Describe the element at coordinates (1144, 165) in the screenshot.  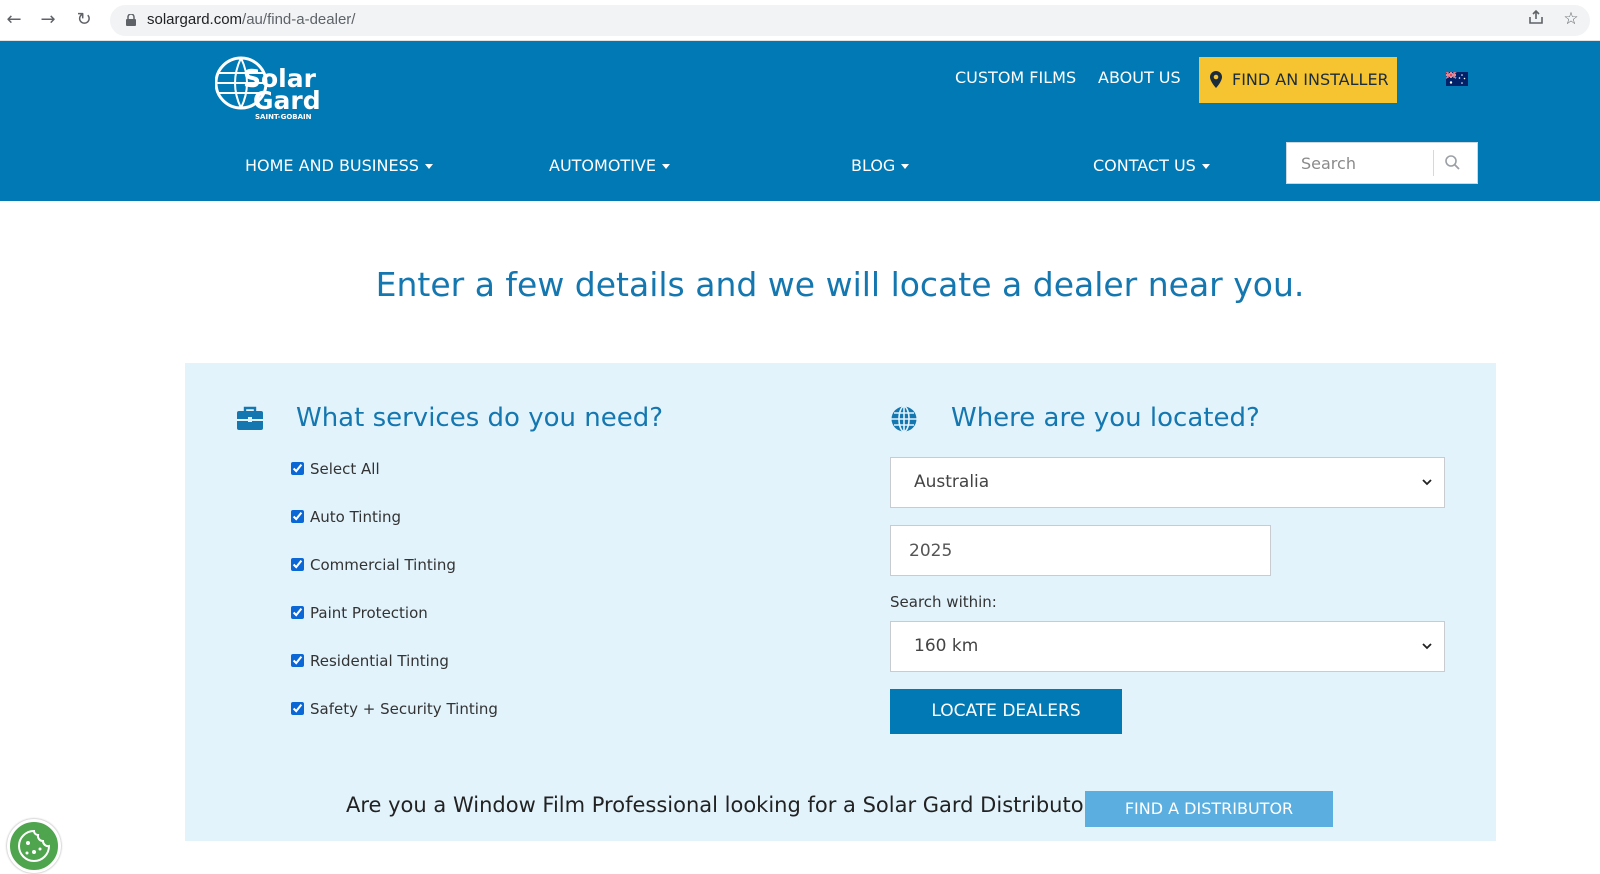
I see `nav-contact-us-label: CONTACT US` at that location.